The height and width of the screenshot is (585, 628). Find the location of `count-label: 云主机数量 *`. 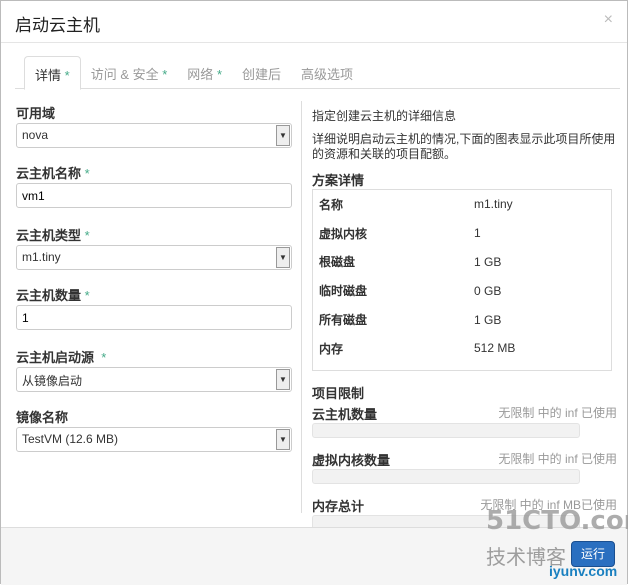

count-label: 云主机数量 * is located at coordinates (53, 295).